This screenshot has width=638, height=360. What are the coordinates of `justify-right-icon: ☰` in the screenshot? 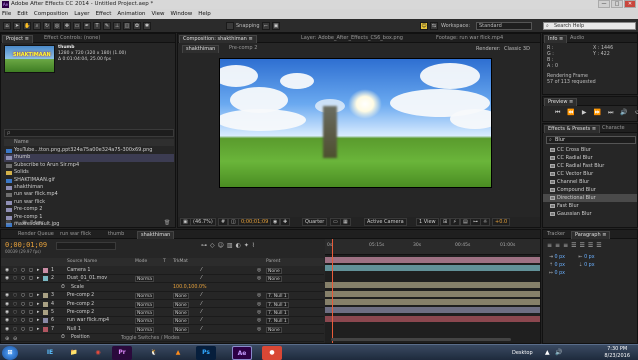 It's located at (590, 245).